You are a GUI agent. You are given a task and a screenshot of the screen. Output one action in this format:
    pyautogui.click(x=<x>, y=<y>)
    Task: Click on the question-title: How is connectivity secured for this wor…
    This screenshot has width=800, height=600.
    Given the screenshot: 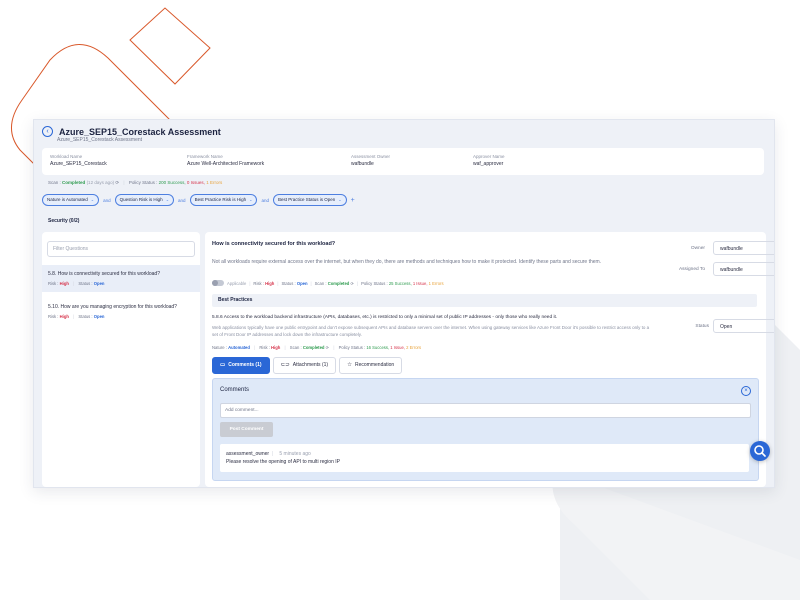 What is the action you would take?
    pyautogui.click(x=274, y=244)
    